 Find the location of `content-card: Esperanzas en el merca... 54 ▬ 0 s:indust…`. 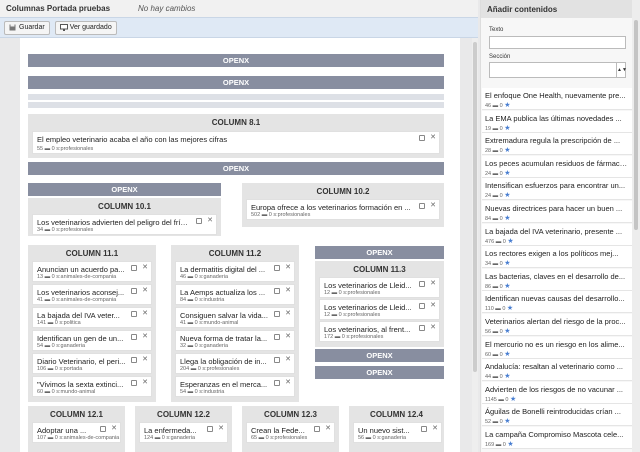

content-card: Esperanzas en el merca... 54 ▬ 0 s:indust… is located at coordinates (235, 386).